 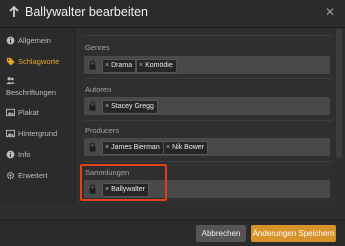 What do you see at coordinates (38, 133) in the screenshot?
I see `sidebar-item-label: Hintergrund` at bounding box center [38, 133].